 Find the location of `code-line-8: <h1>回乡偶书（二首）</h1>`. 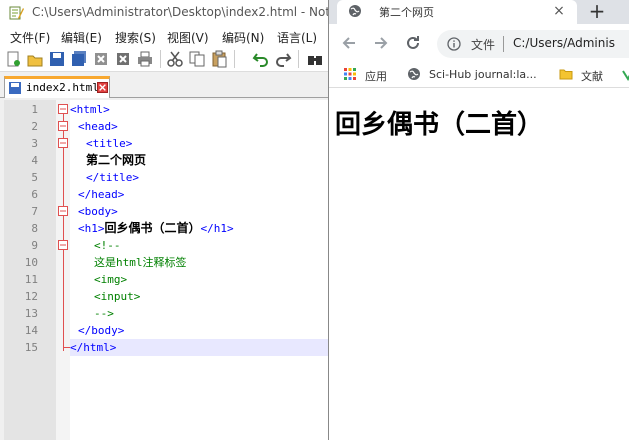

code-line-8: <h1>回乡偶书（二首）</h1> is located at coordinates (156, 228).